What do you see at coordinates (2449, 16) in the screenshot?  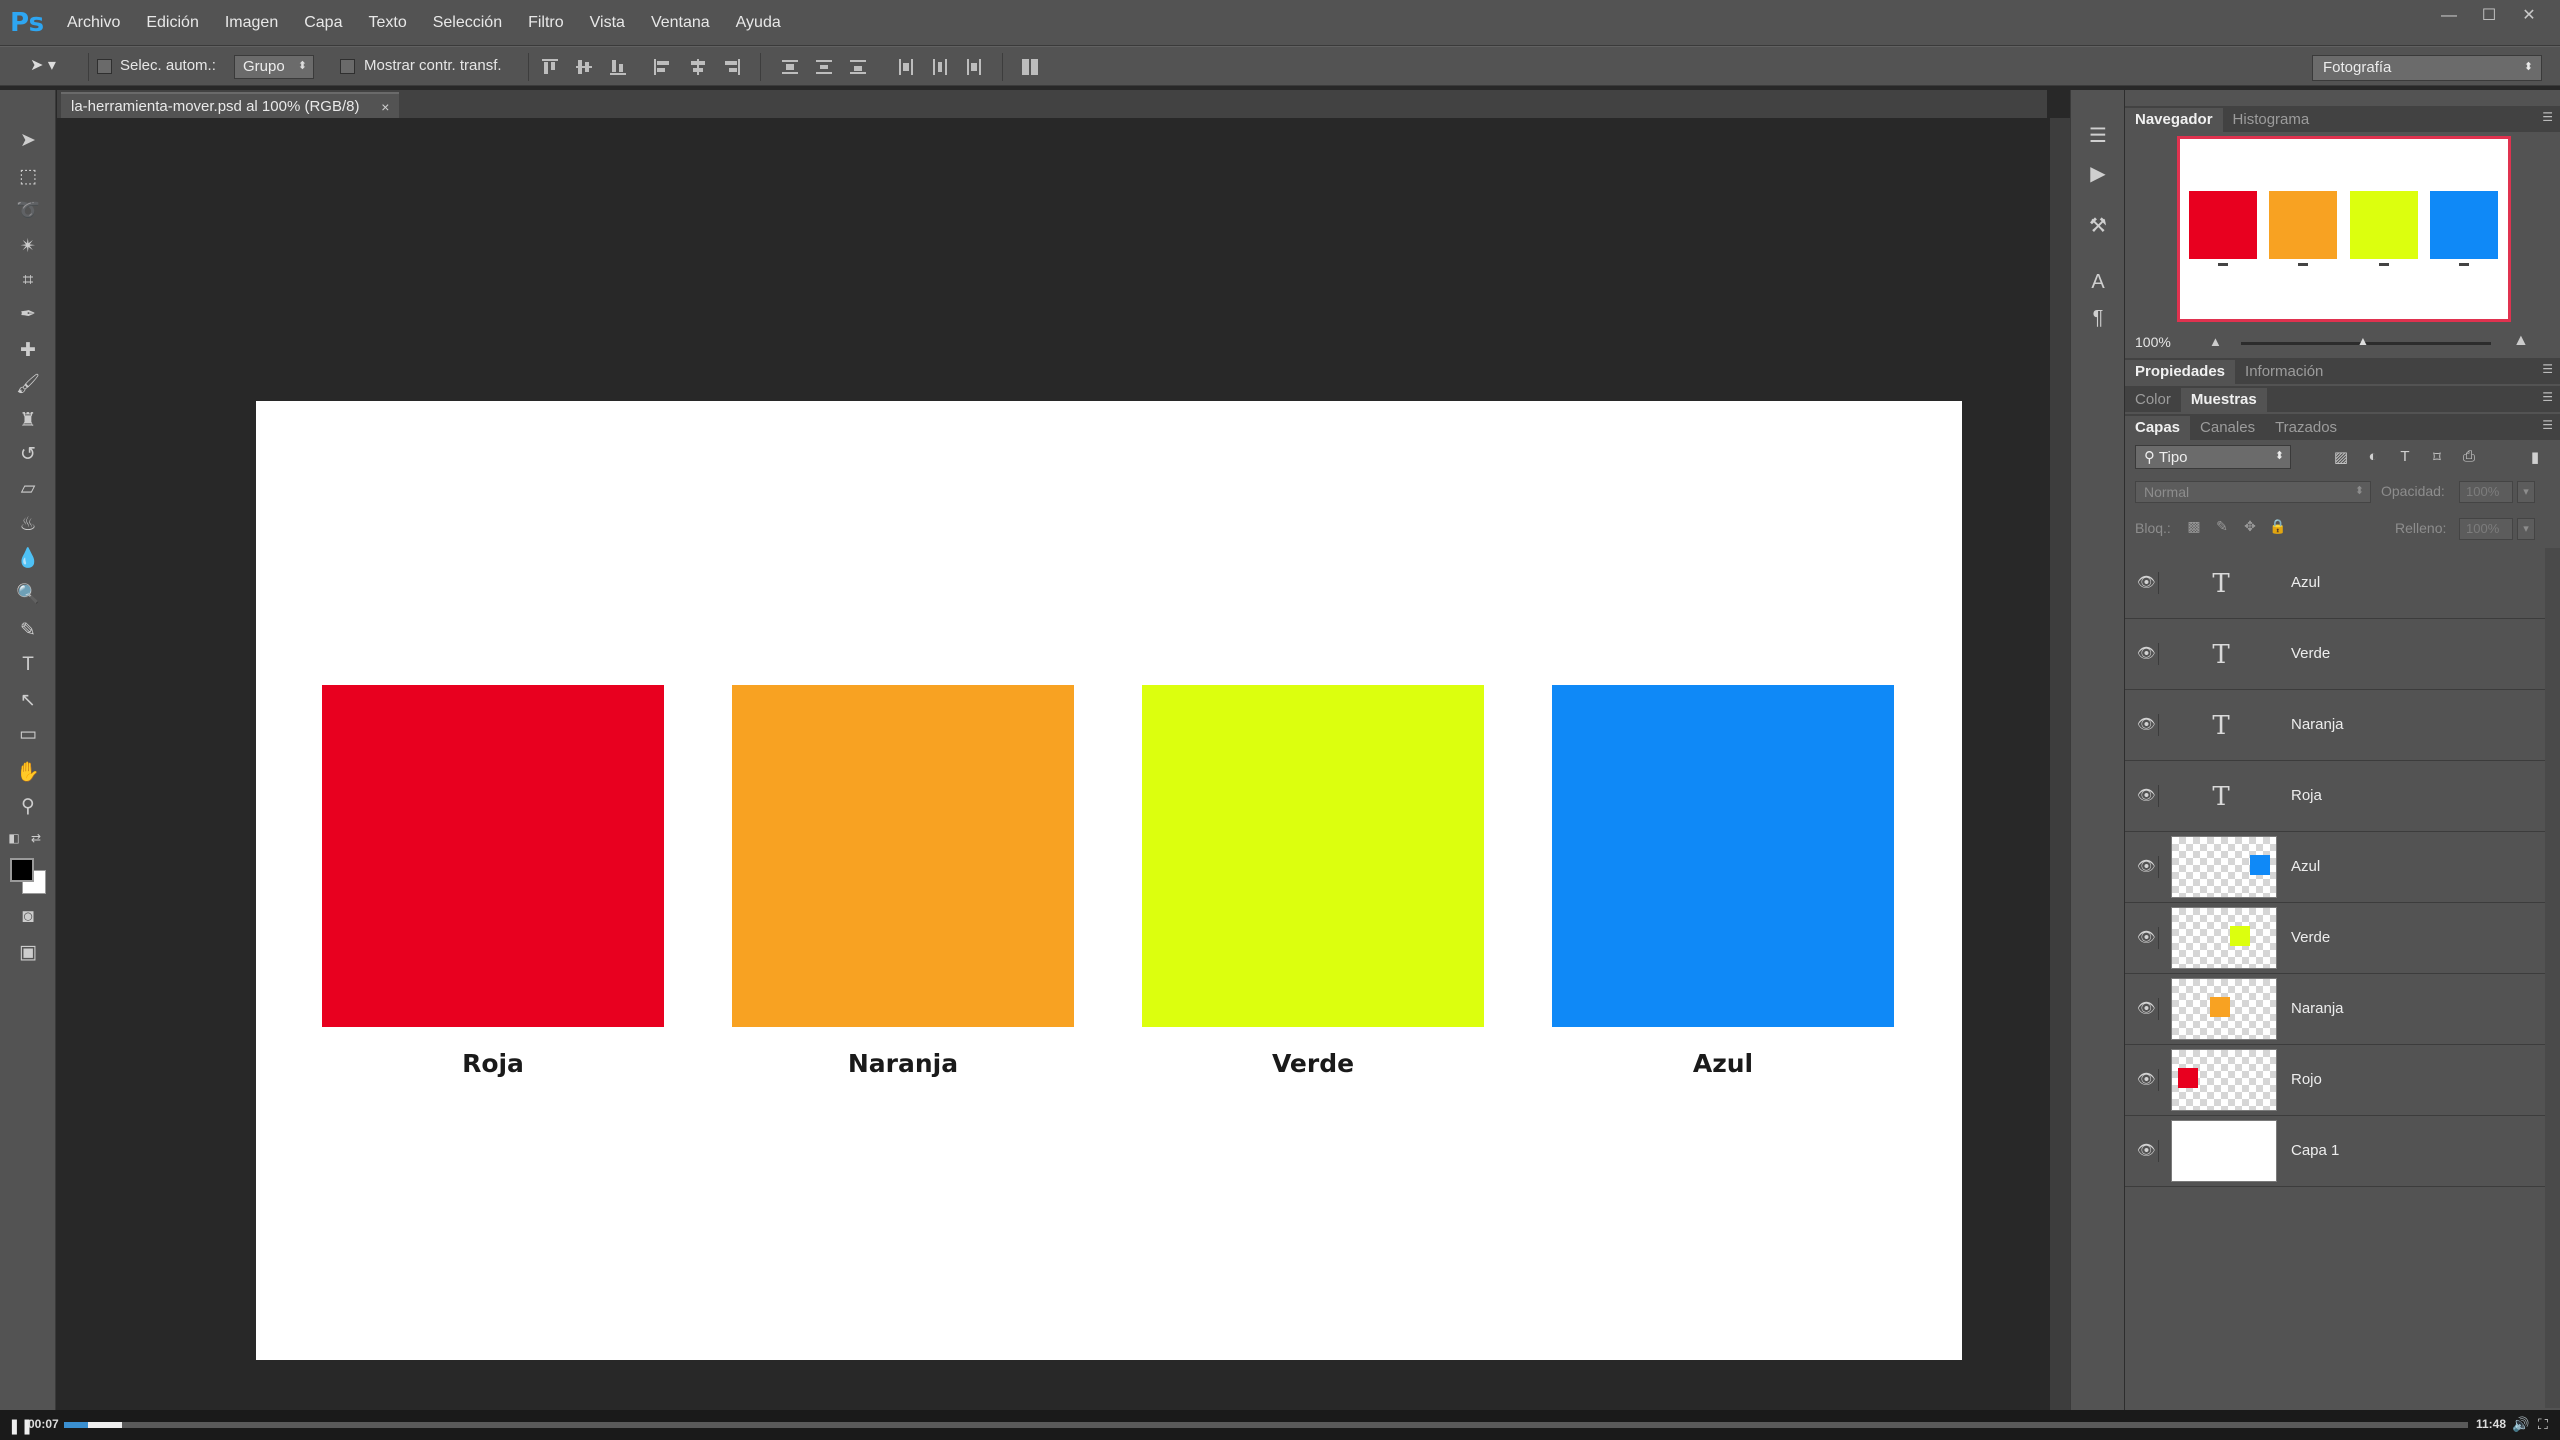 I see `minimize-icon: —` at bounding box center [2449, 16].